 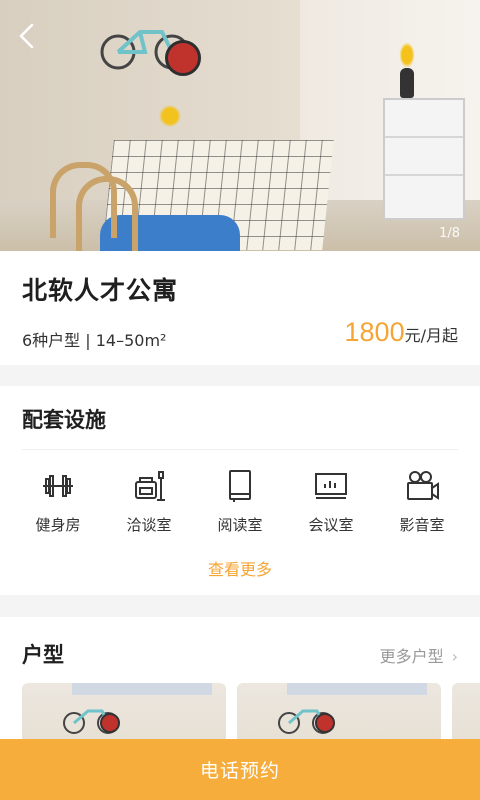 What do you see at coordinates (454, 656) in the screenshot?
I see `chevron-right-icon: ›` at bounding box center [454, 656].